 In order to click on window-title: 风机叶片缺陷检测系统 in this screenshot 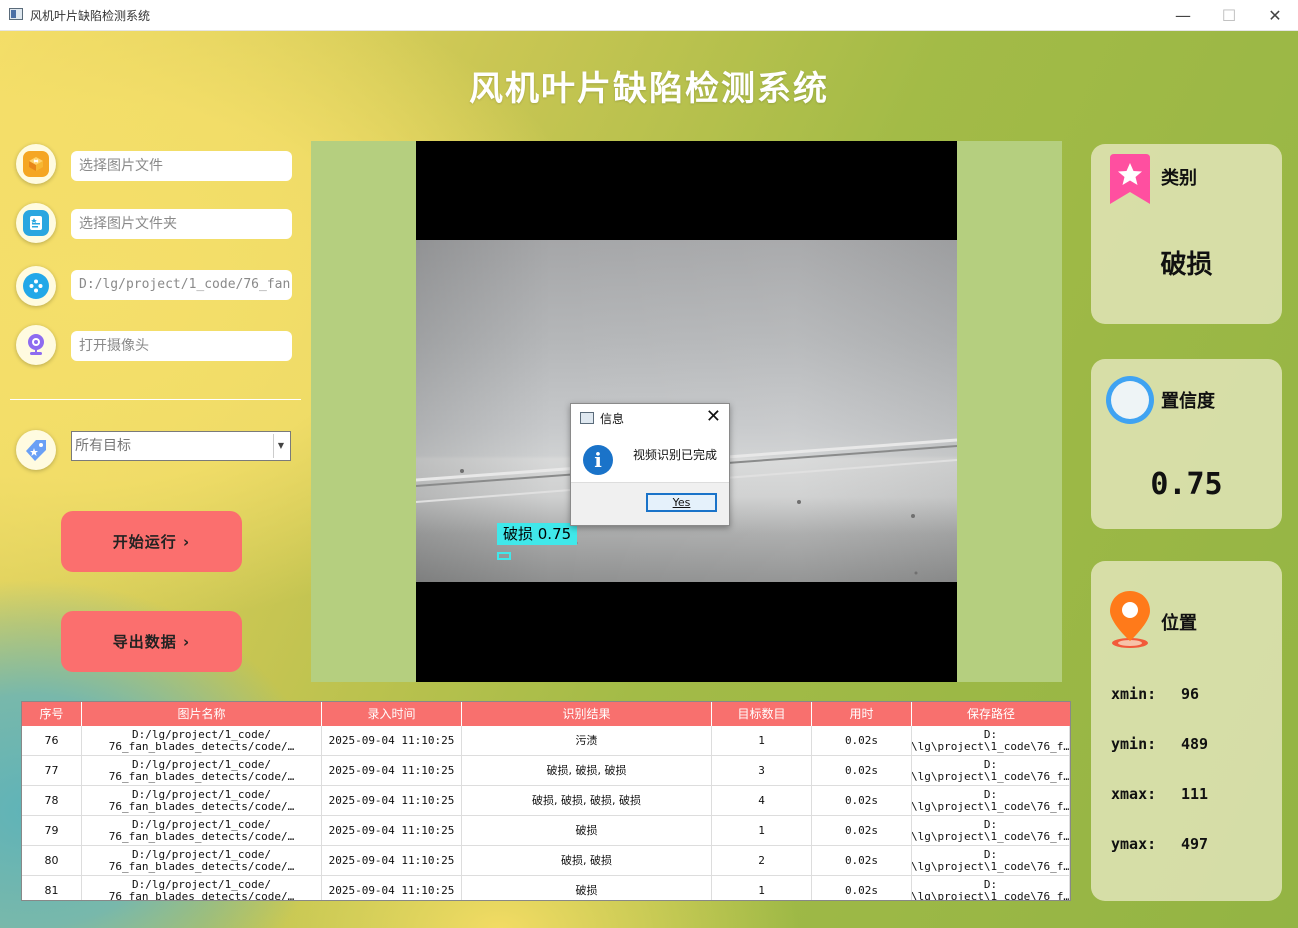, I will do `click(90, 16)`.